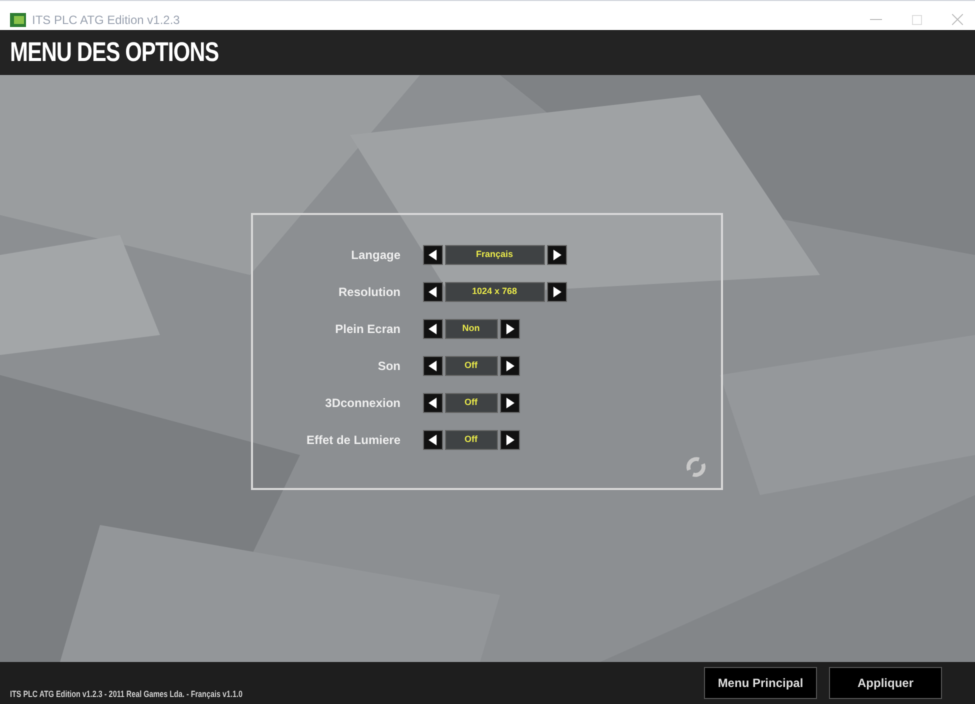 This screenshot has width=975, height=704. What do you see at coordinates (353, 440) in the screenshot?
I see `setting-label: Effet de Lumiere` at bounding box center [353, 440].